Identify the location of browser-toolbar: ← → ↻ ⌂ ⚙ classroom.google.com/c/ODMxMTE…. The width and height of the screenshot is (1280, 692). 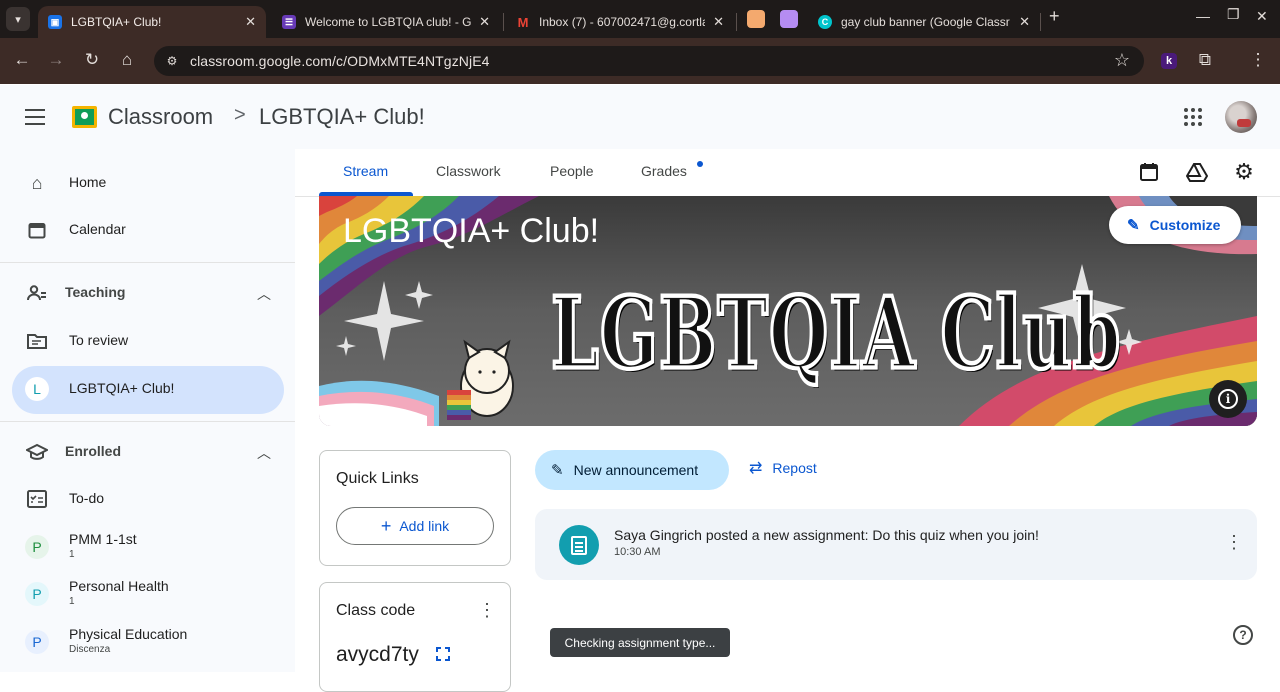
(640, 61).